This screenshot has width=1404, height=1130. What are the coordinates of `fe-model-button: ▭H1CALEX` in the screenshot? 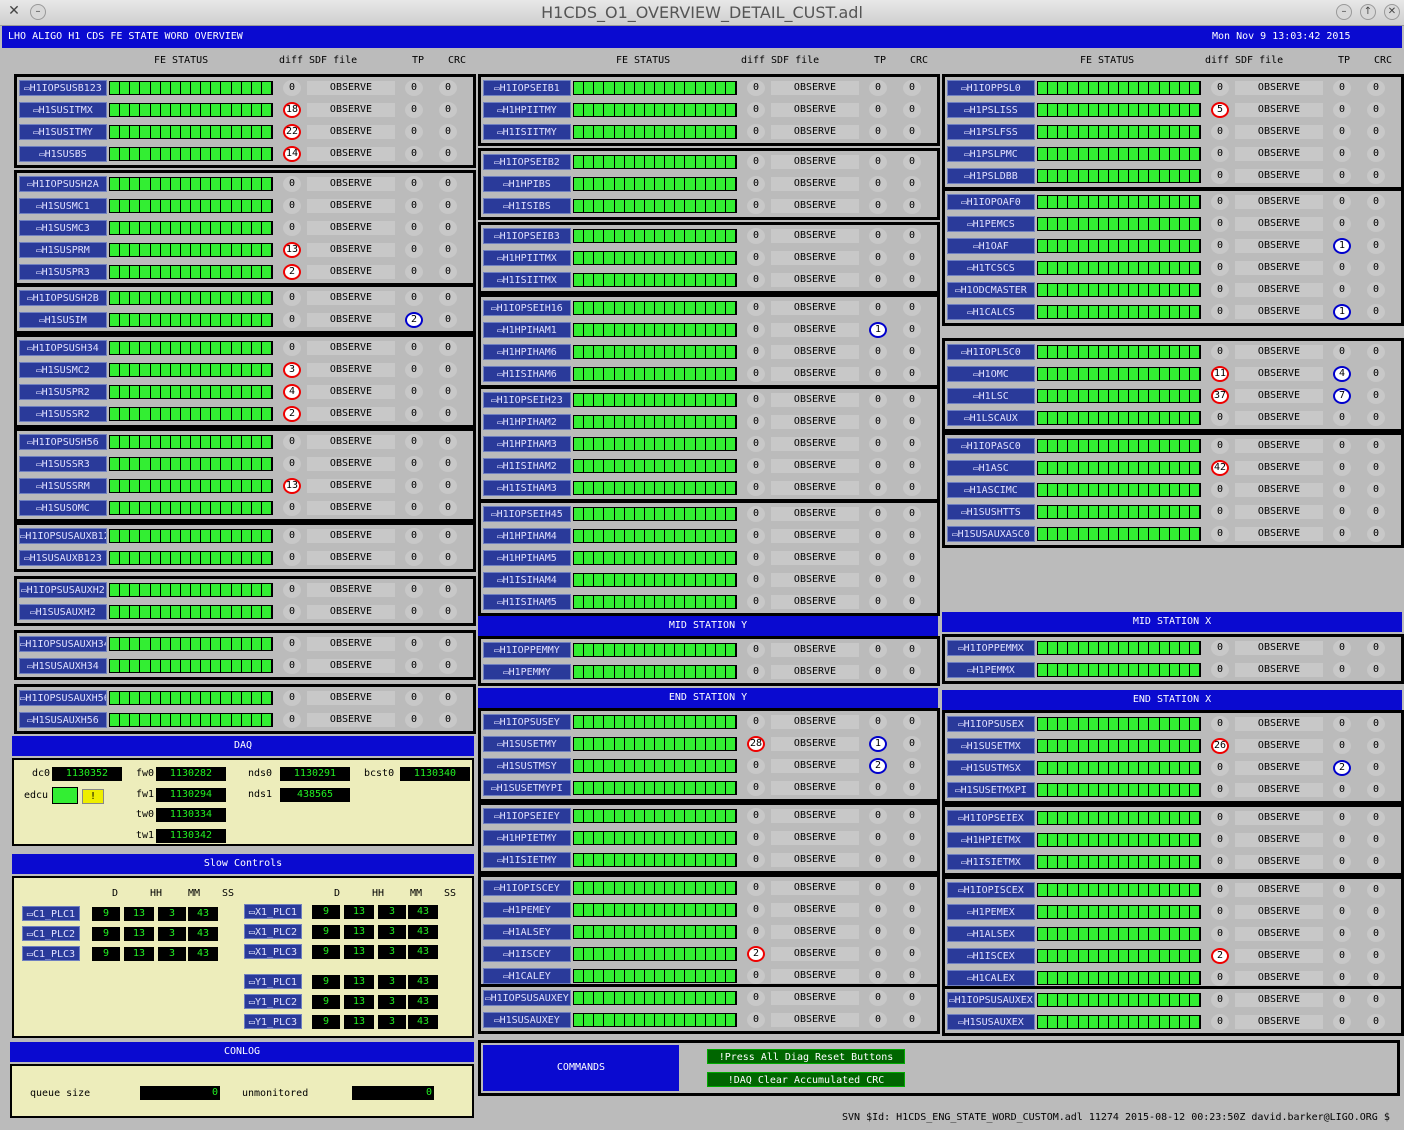 It's located at (991, 978).